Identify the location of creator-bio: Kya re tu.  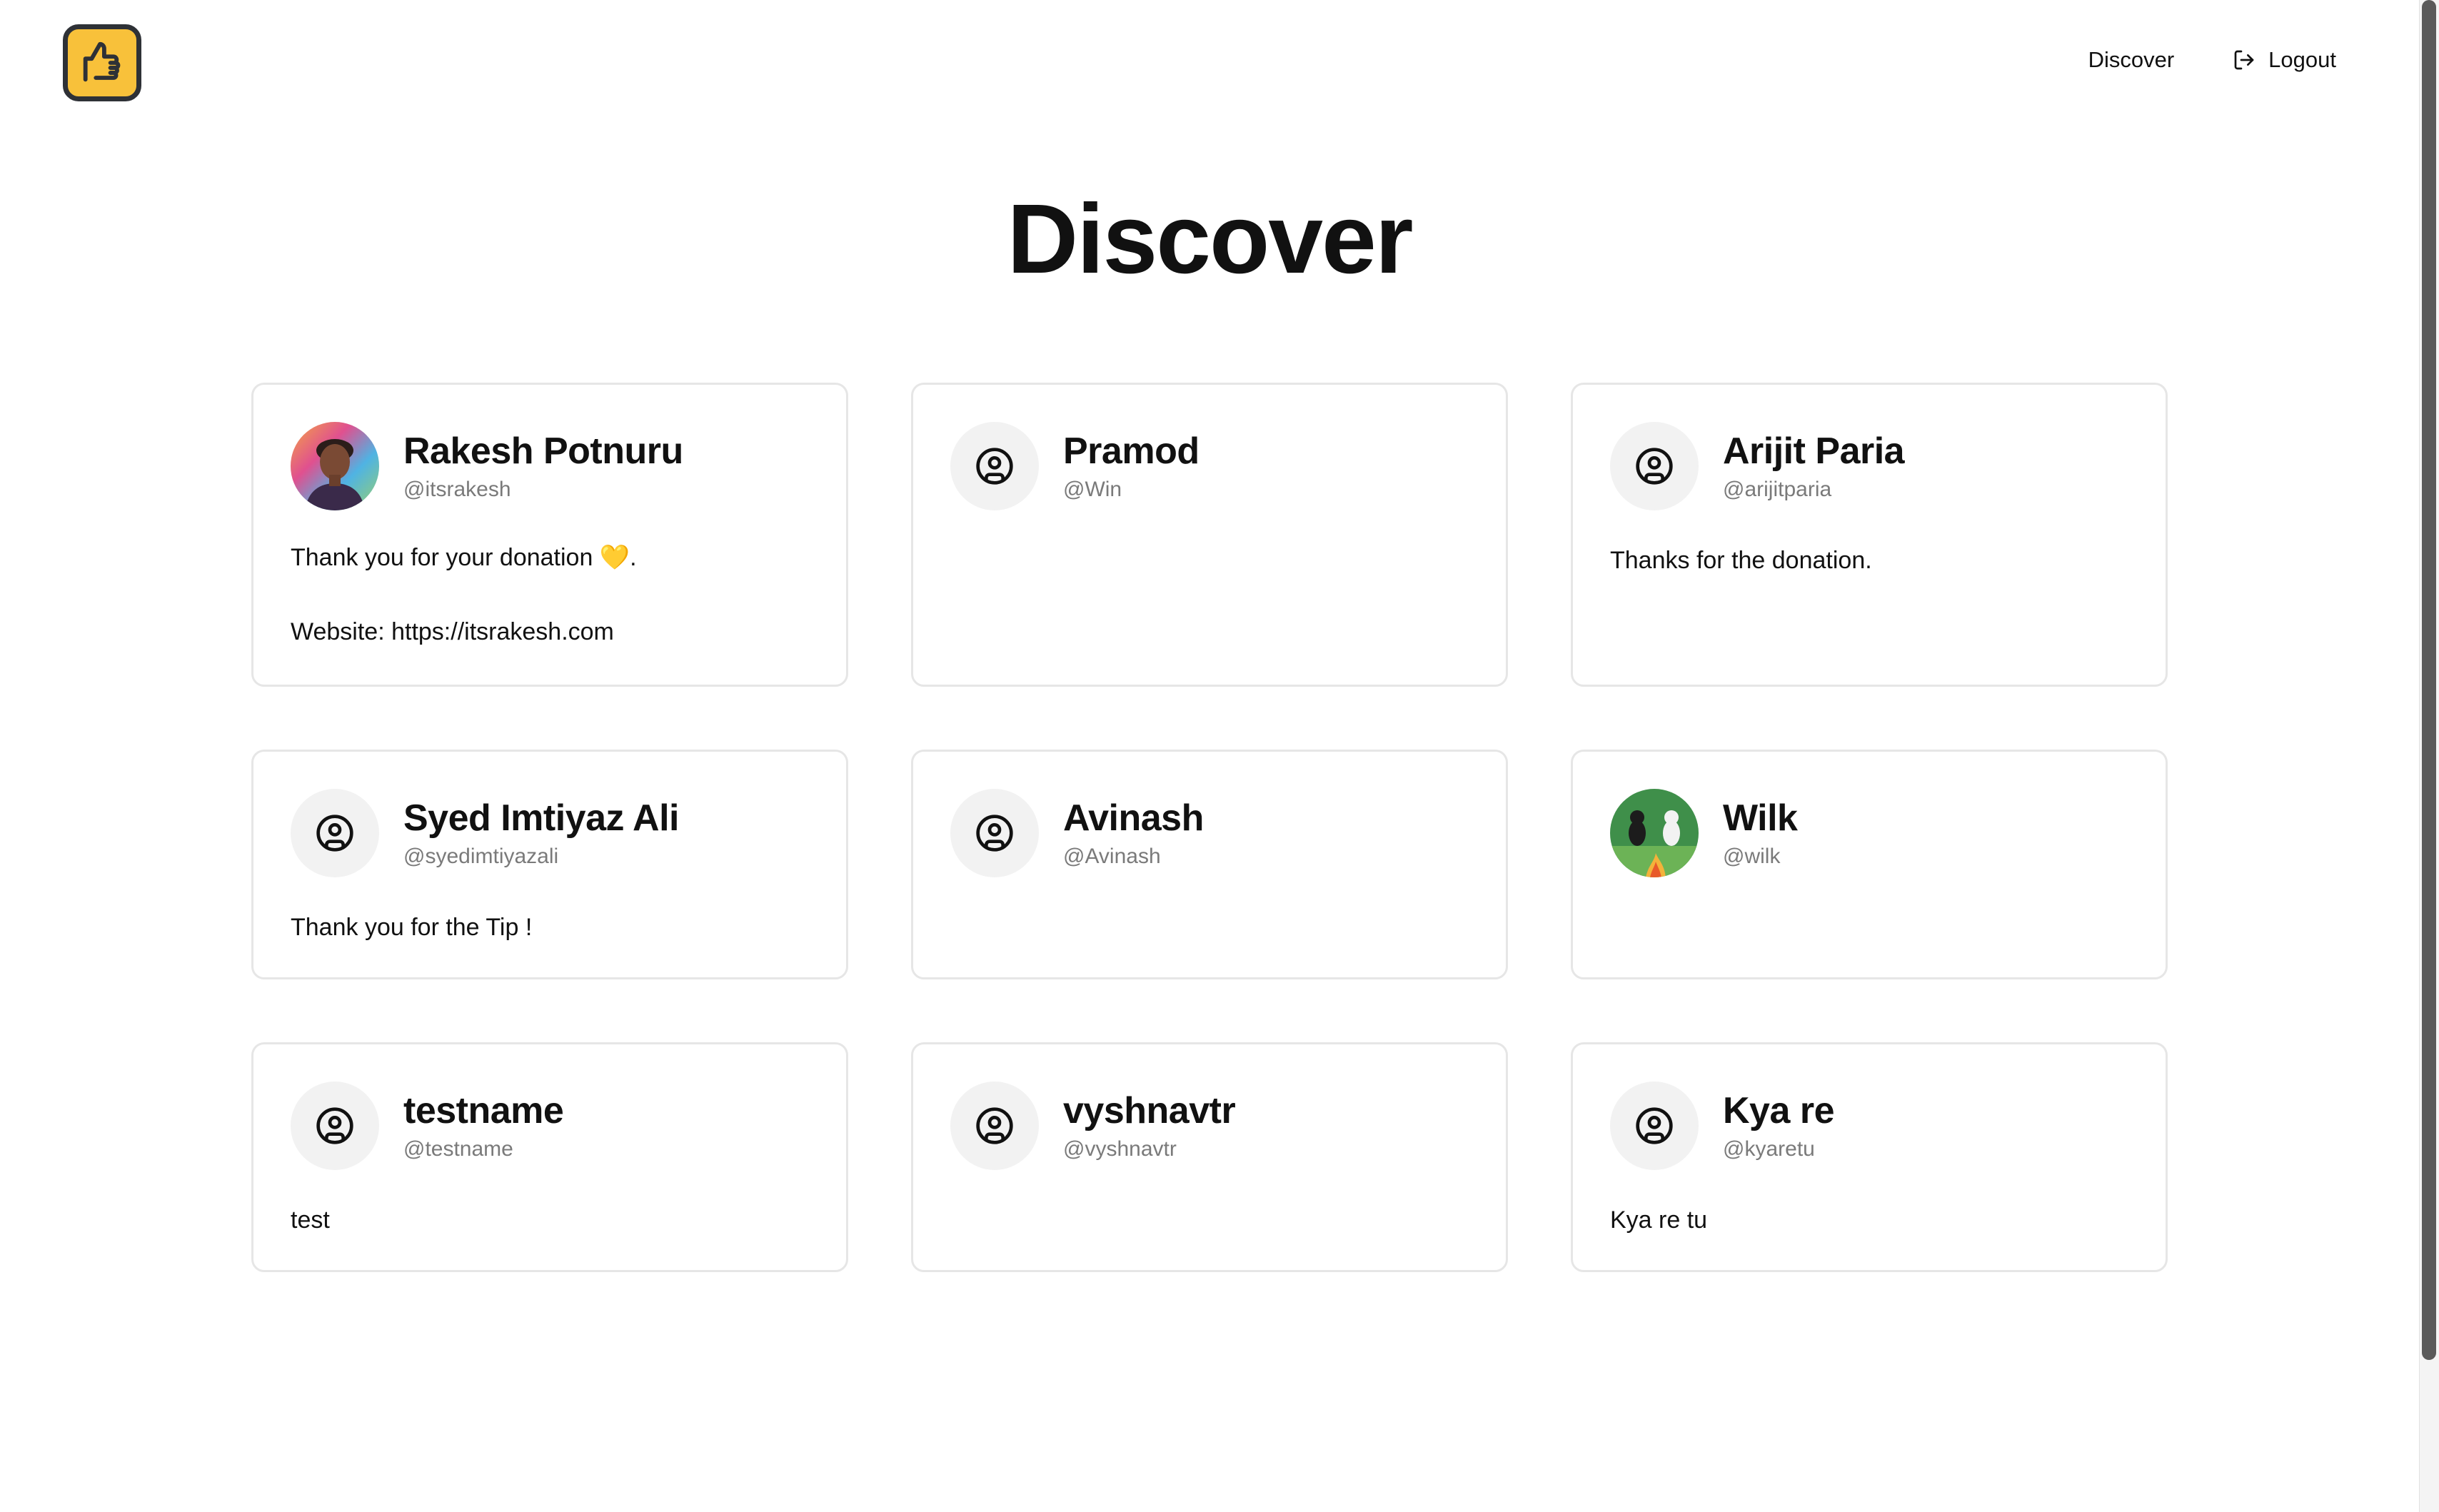
(1659, 1220).